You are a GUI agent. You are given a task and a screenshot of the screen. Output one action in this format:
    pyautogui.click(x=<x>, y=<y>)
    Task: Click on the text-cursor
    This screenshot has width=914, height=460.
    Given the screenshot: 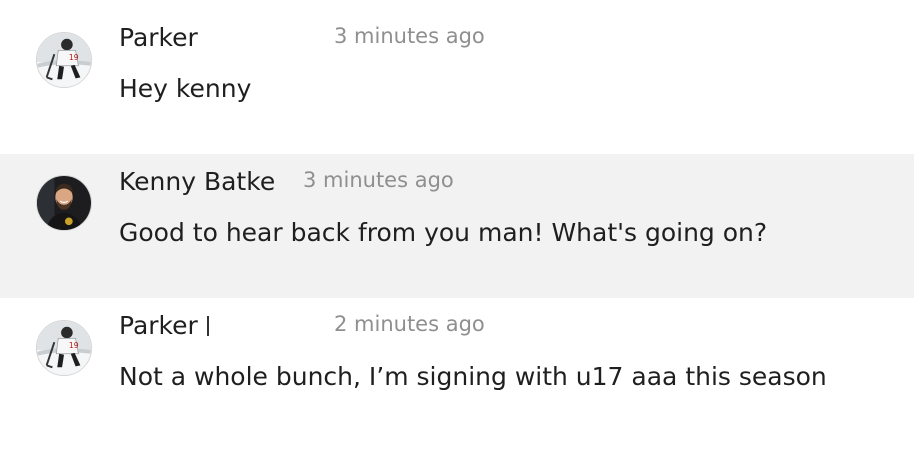 What is the action you would take?
    pyautogui.click(x=207, y=326)
    